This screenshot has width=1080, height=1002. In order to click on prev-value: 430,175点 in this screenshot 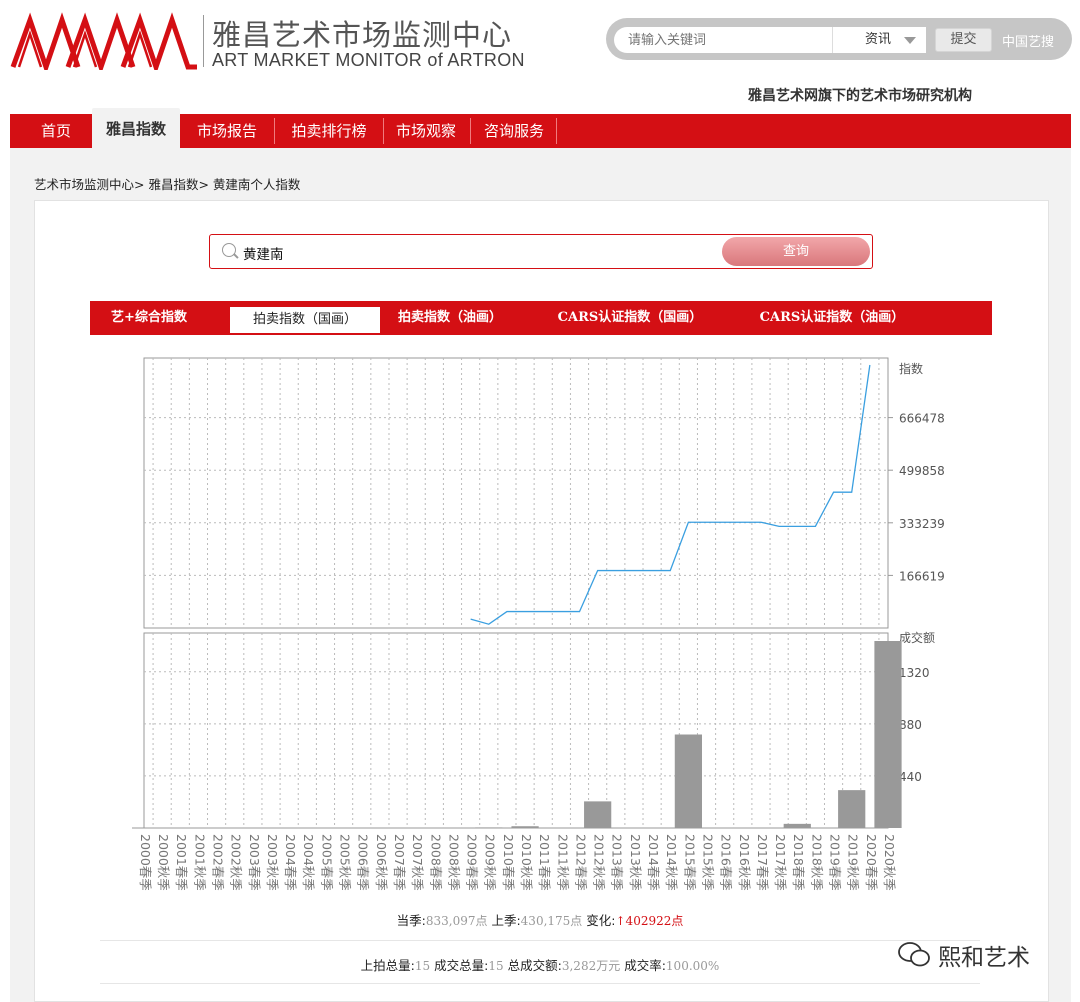, I will do `click(551, 921)`.